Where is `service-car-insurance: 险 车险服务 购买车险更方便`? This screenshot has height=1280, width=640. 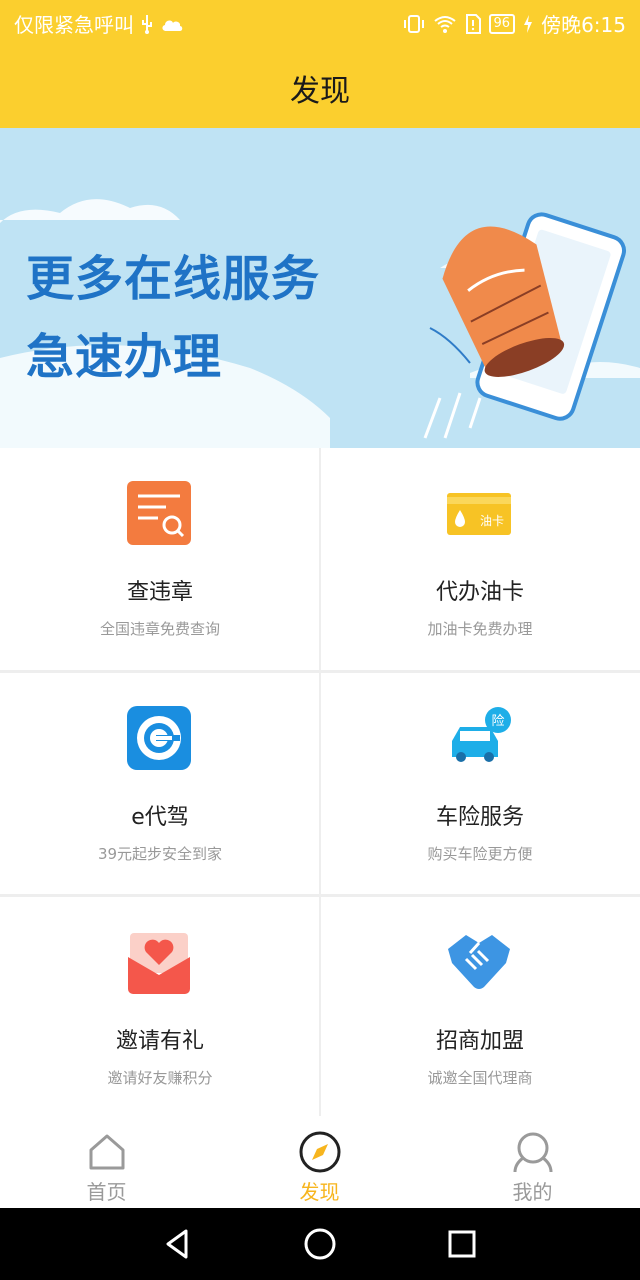
service-car-insurance: 险 车险服务 购买车险更方便 is located at coordinates (480, 785).